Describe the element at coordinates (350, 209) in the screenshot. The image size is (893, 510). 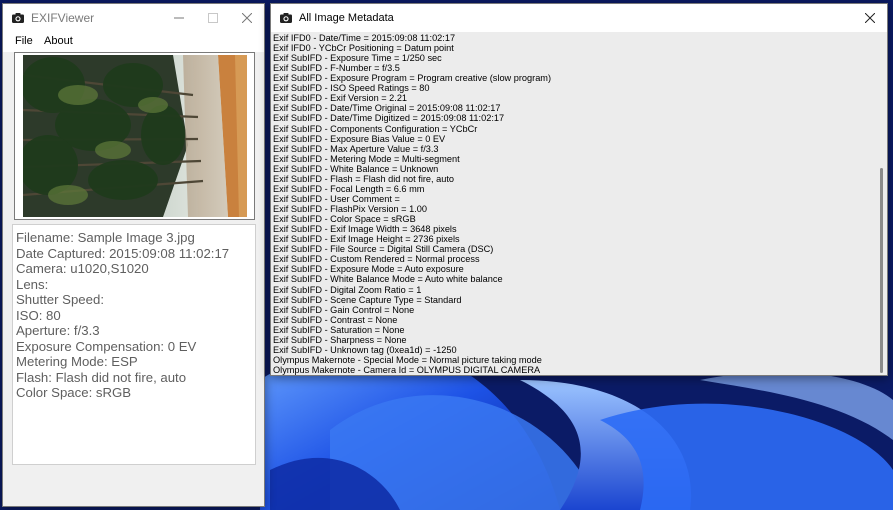
I see `metadata-line: Exif SubIFD - FlashPix Version = 1.00` at that location.